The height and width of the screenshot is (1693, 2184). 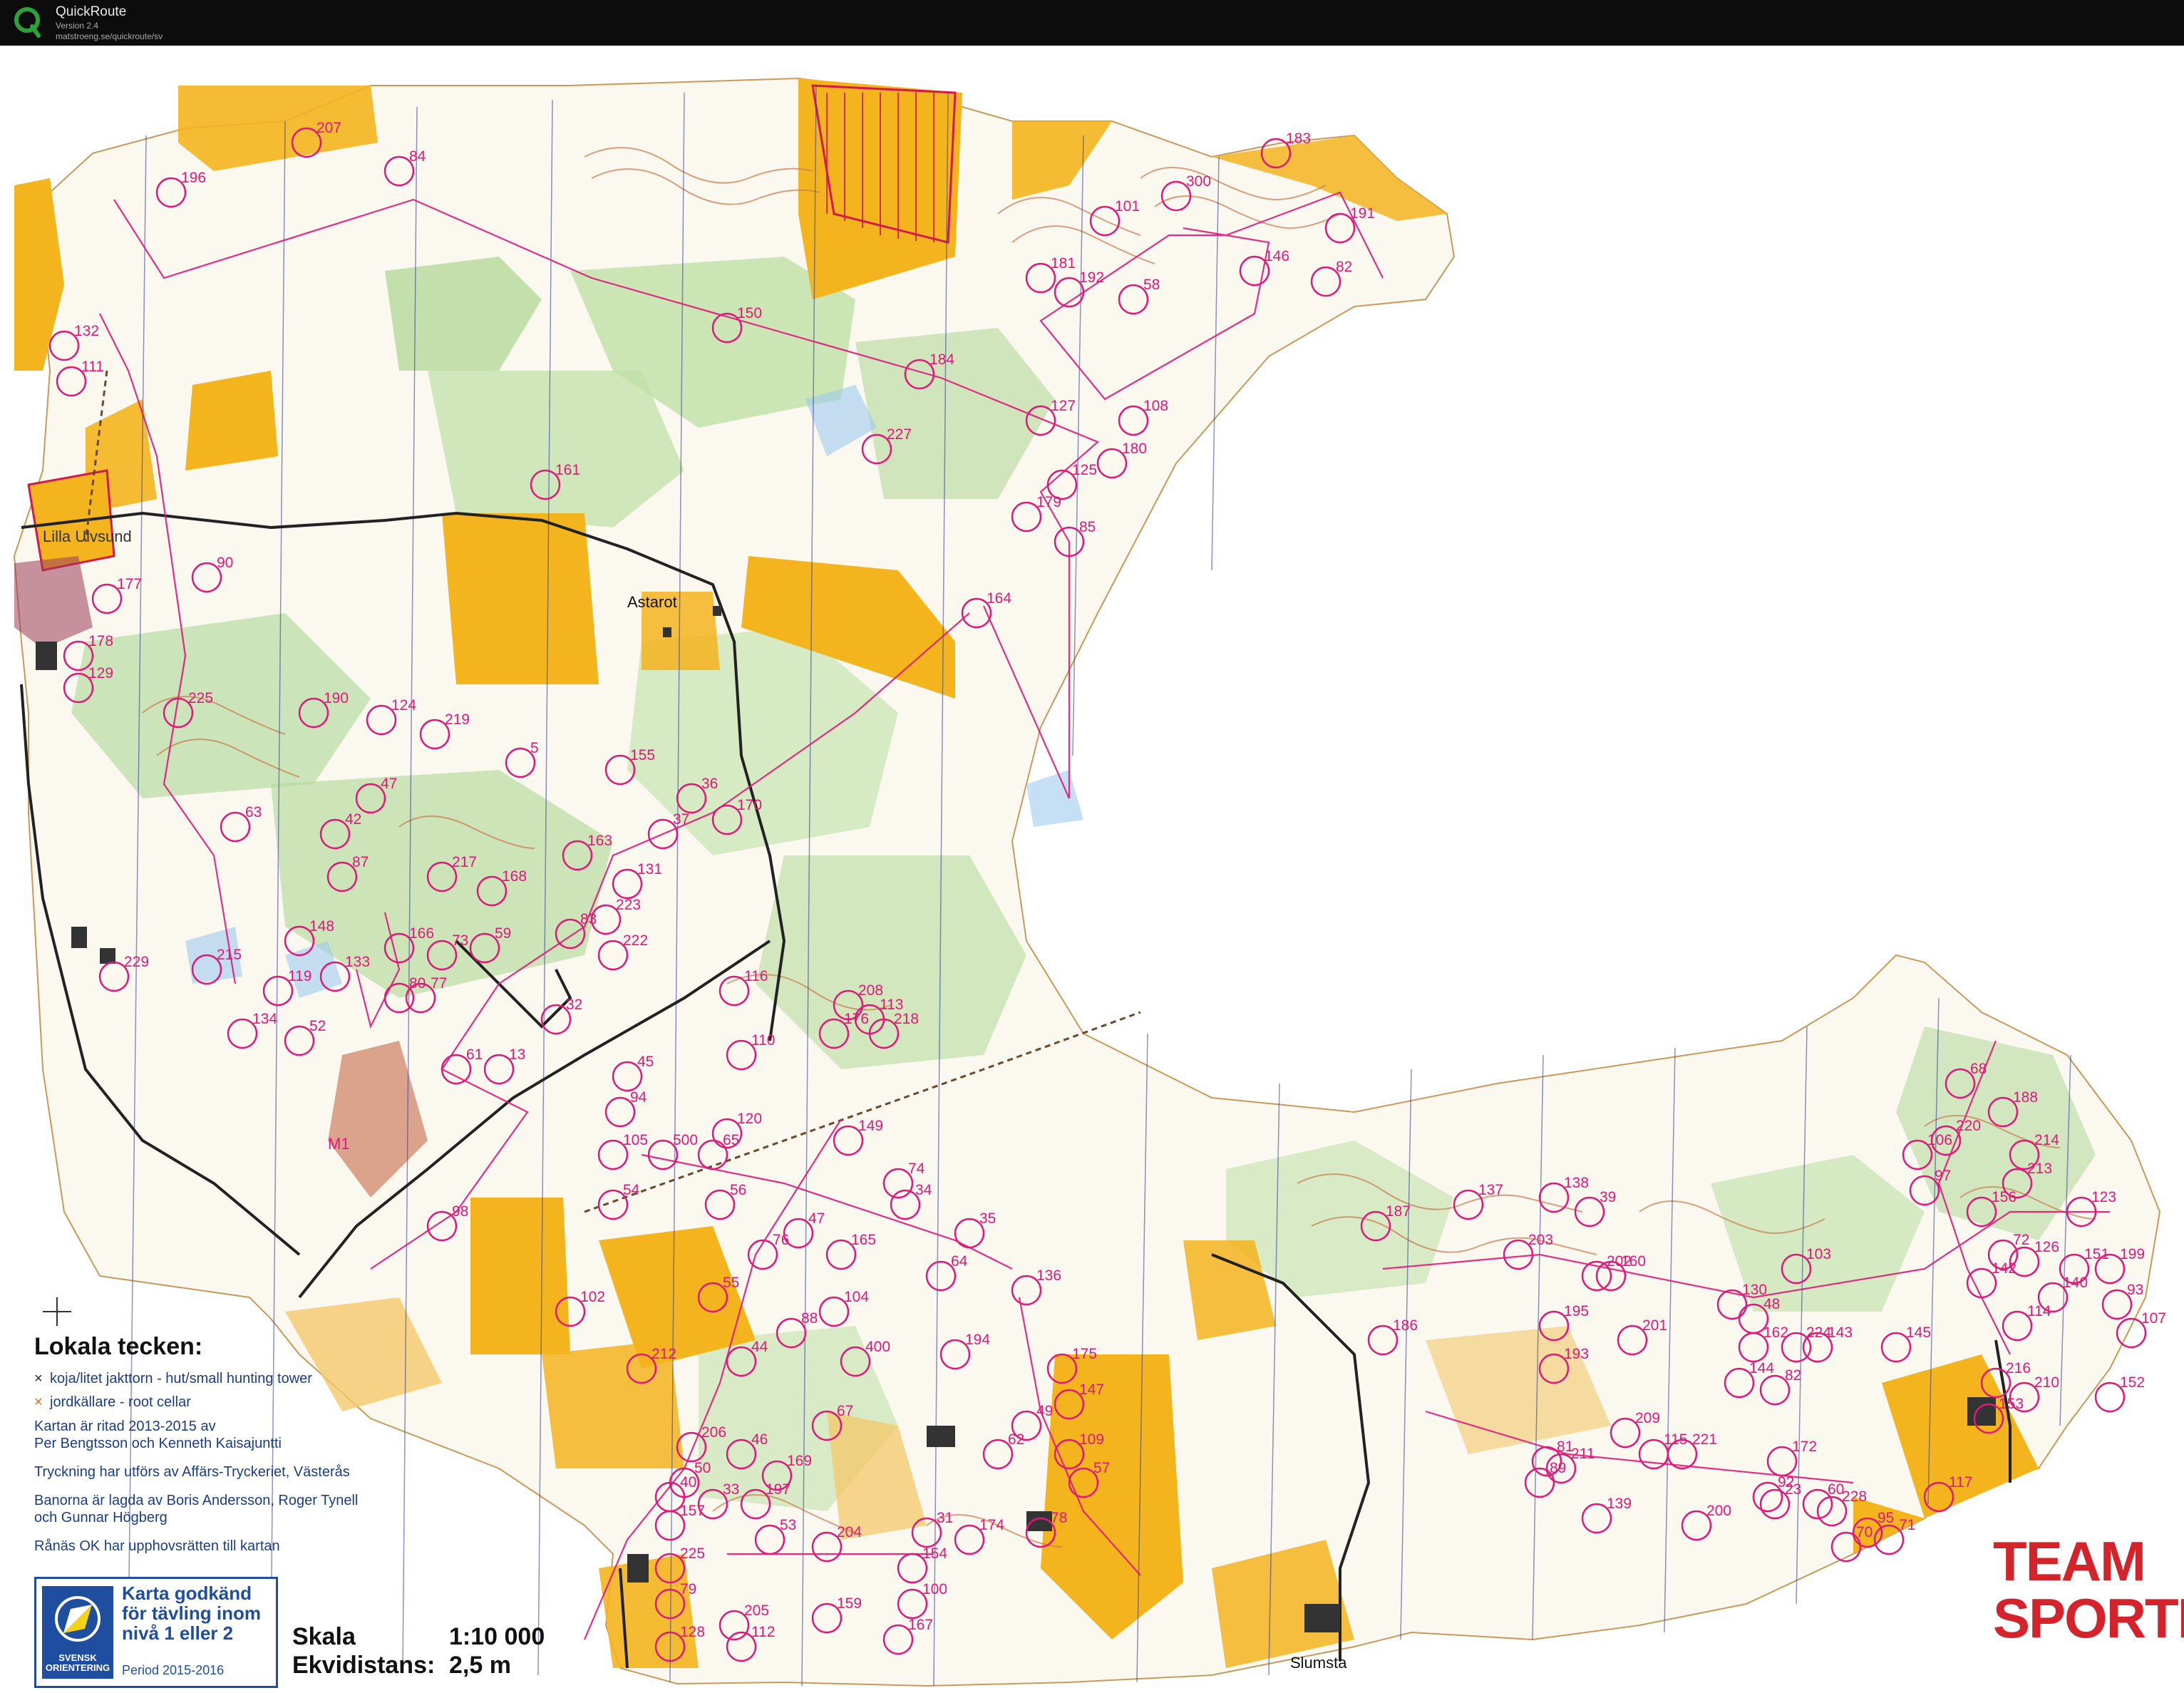 What do you see at coordinates (713, 1432) in the screenshot?
I see `control-number: 206` at bounding box center [713, 1432].